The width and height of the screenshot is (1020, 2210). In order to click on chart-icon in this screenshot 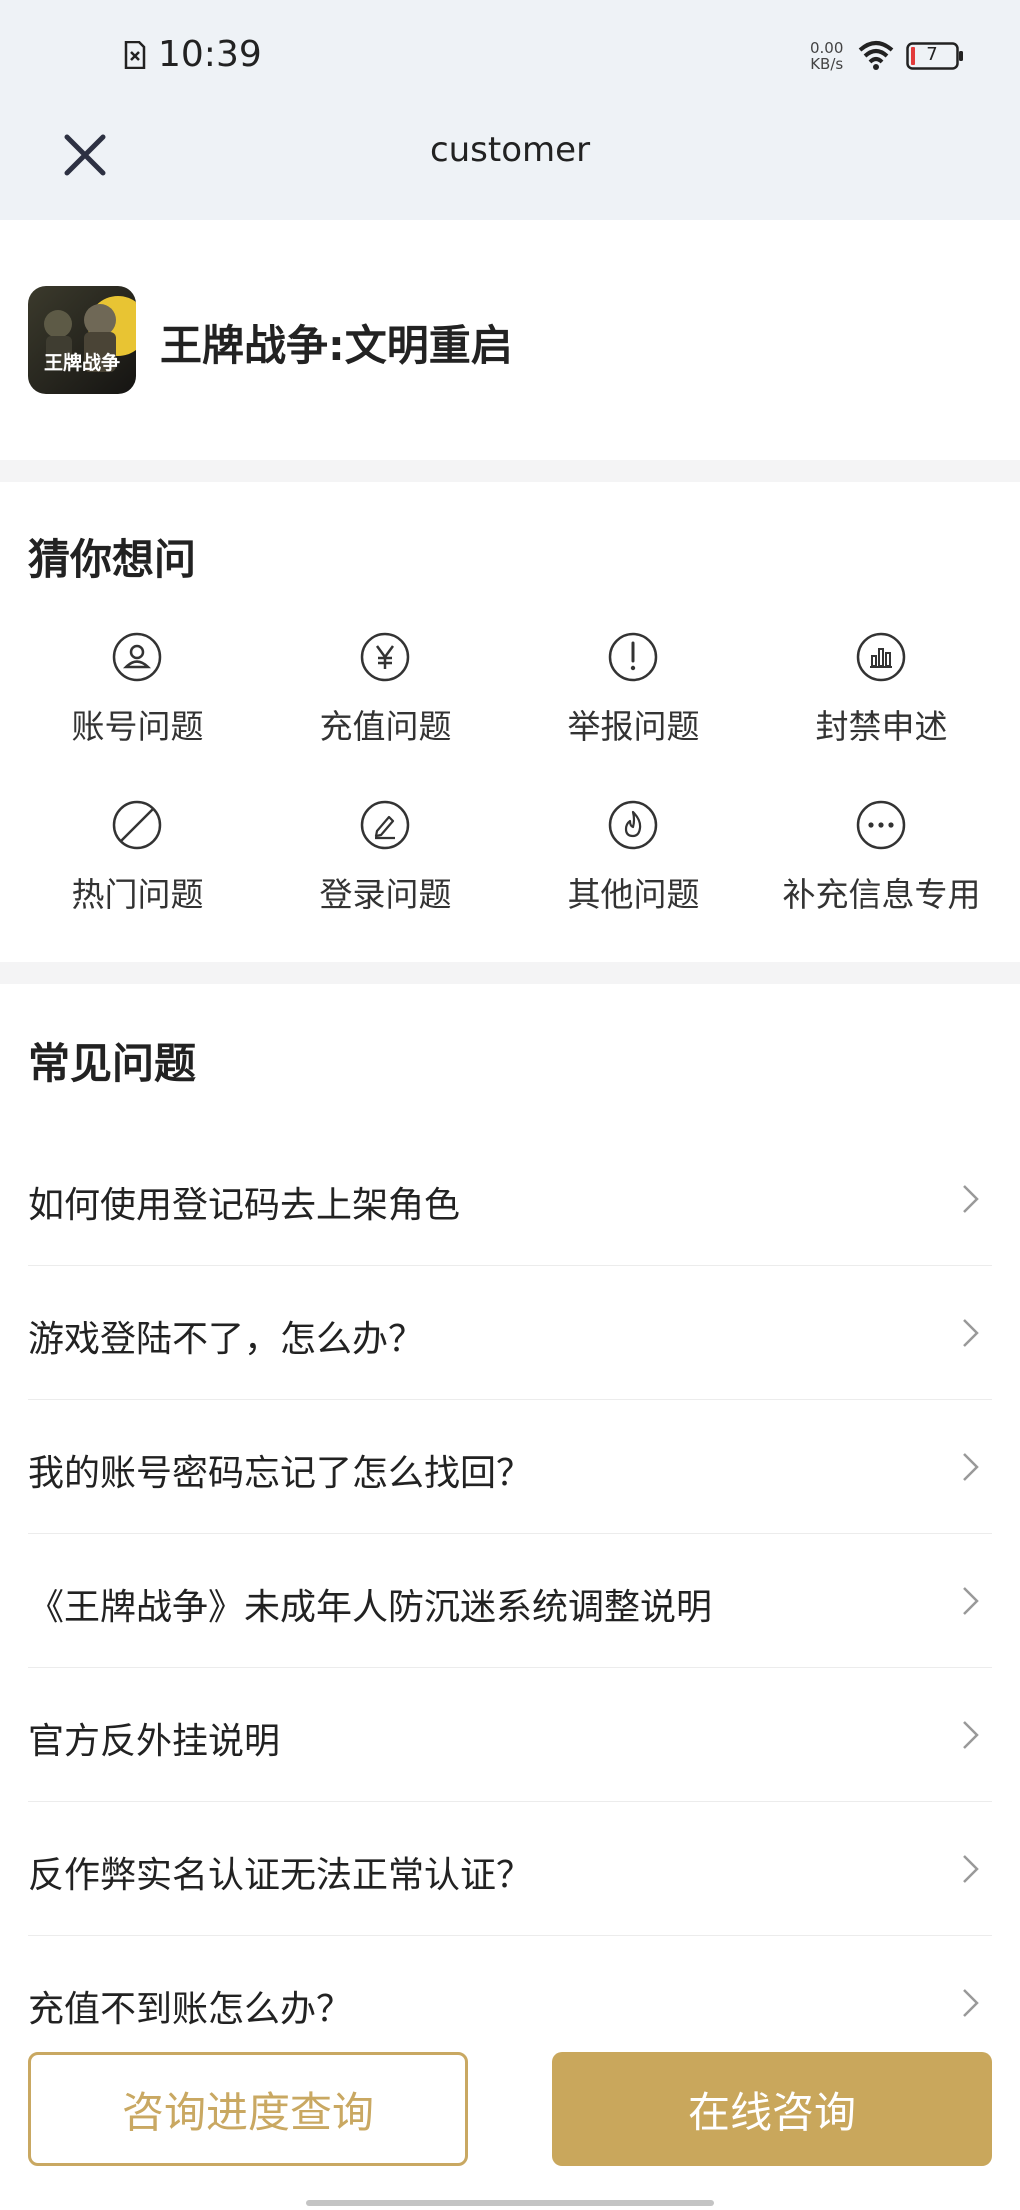, I will do `click(881, 657)`.